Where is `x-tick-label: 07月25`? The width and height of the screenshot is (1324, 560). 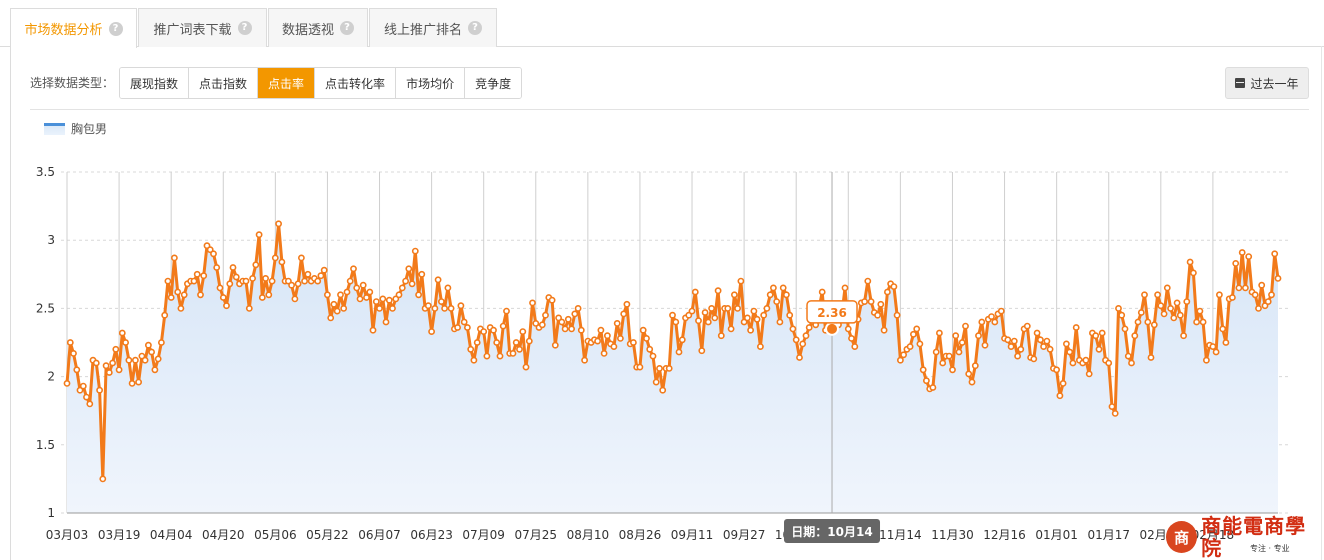 x-tick-label: 07月25 is located at coordinates (536, 535).